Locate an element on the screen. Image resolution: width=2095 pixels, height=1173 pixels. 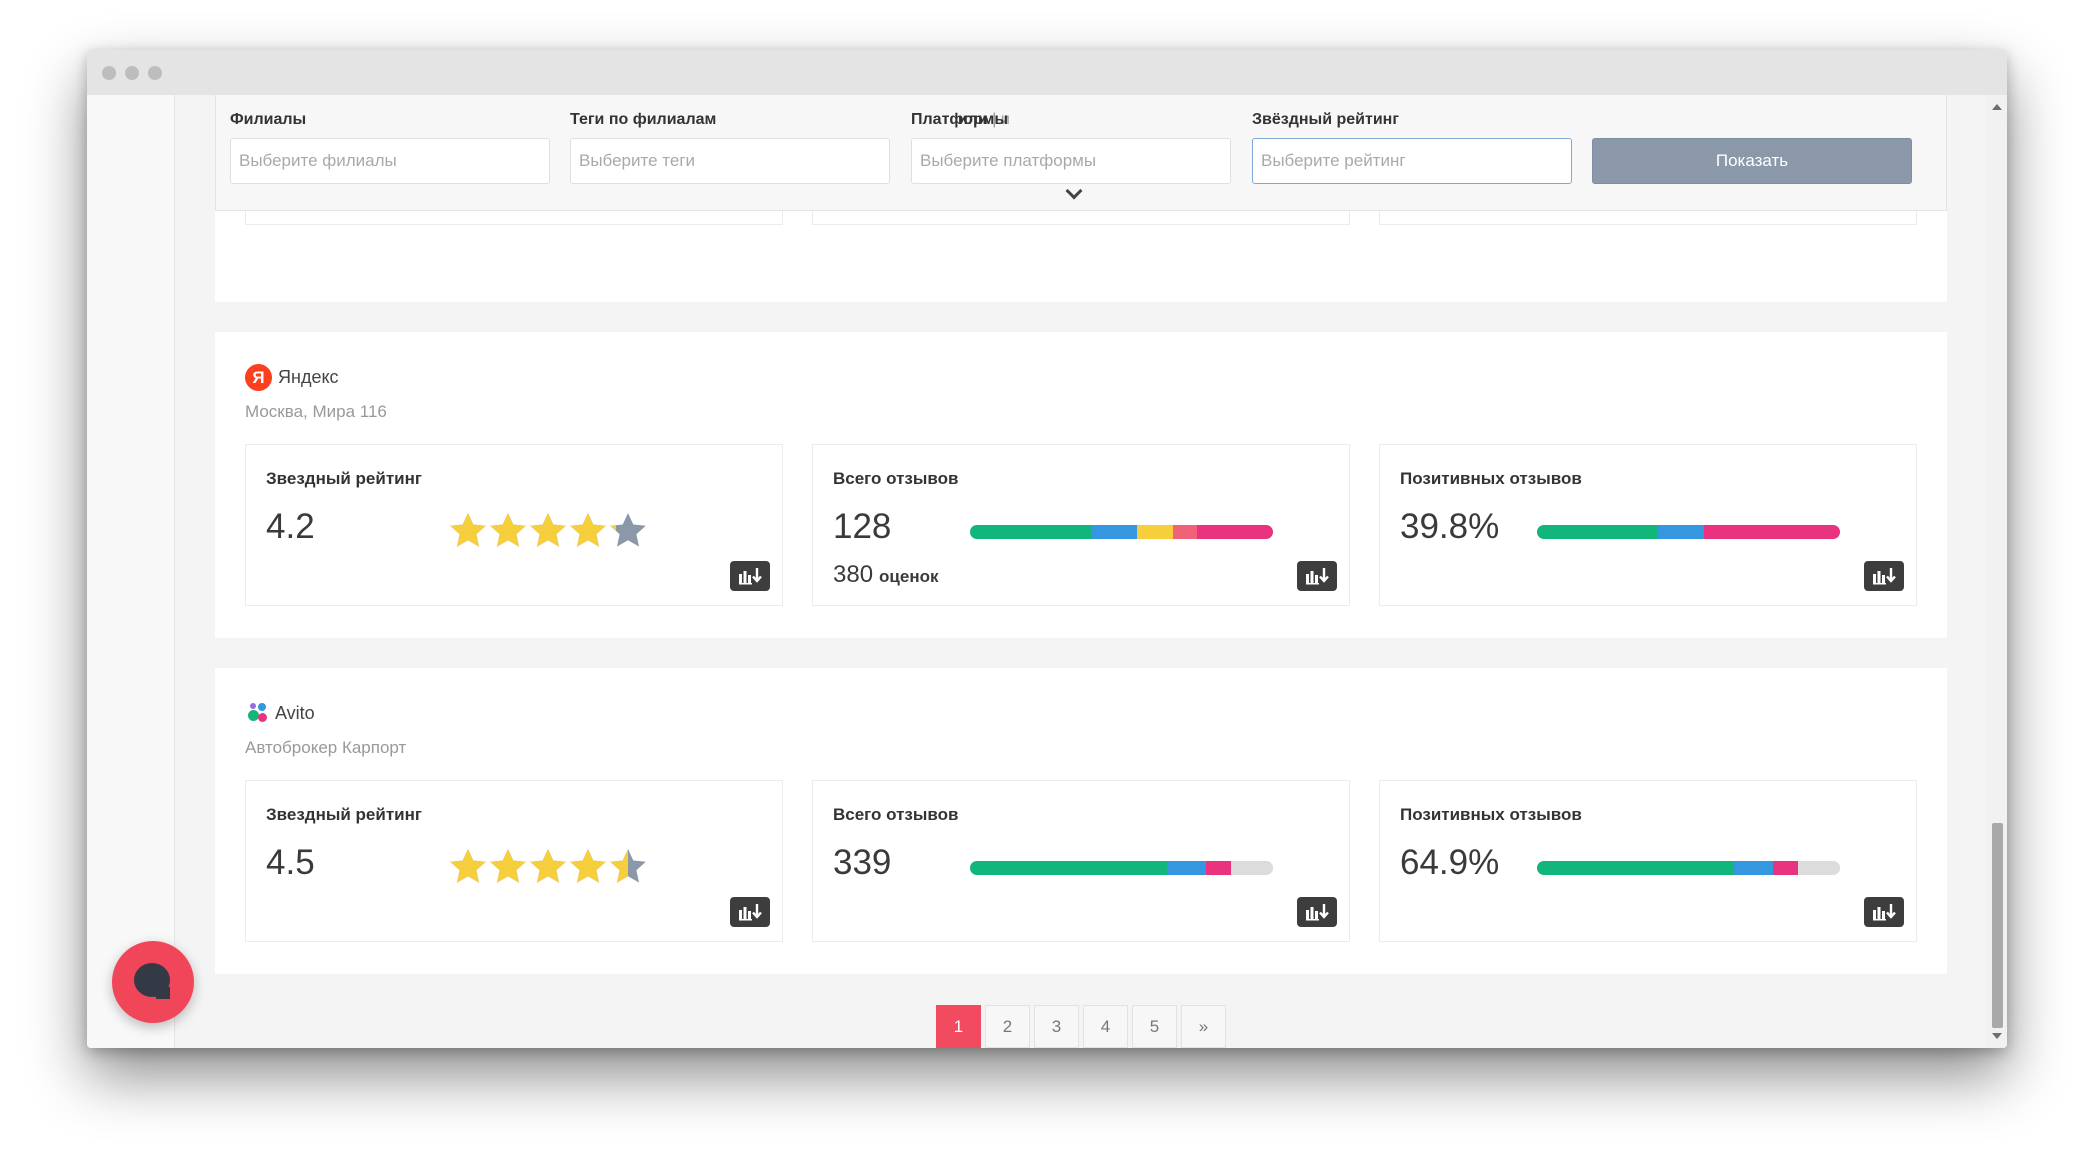
tags-select: Выберите теги is located at coordinates (730, 161).